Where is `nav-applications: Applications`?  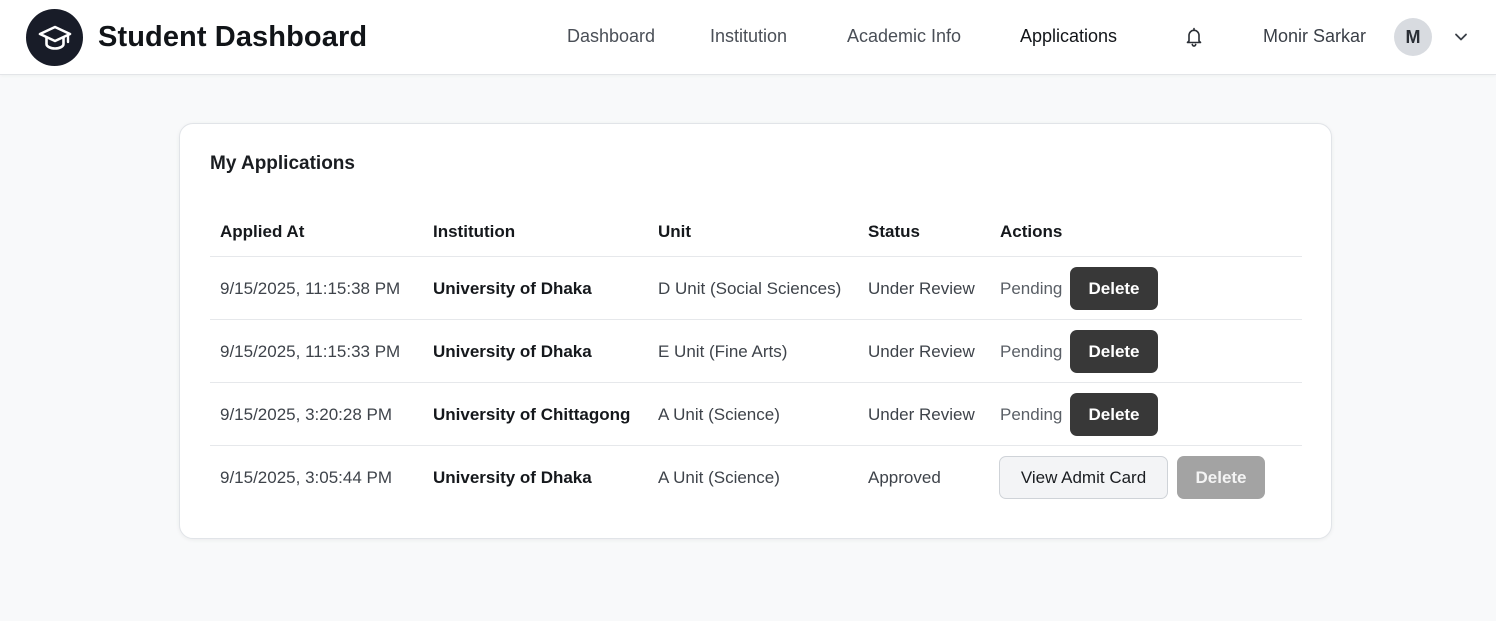
nav-applications: Applications is located at coordinates (1068, 36).